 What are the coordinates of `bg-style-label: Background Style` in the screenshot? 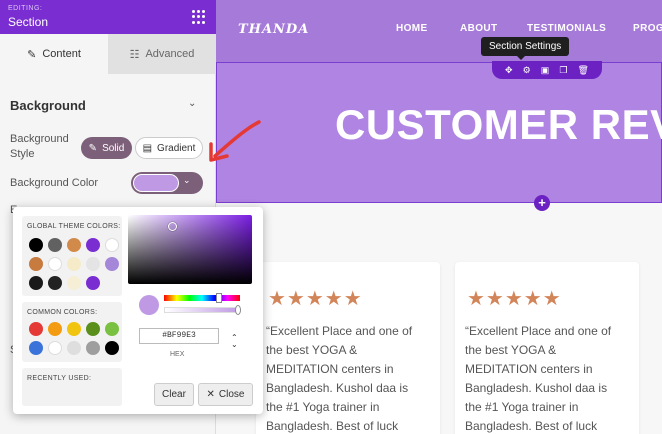 It's located at (39, 146).